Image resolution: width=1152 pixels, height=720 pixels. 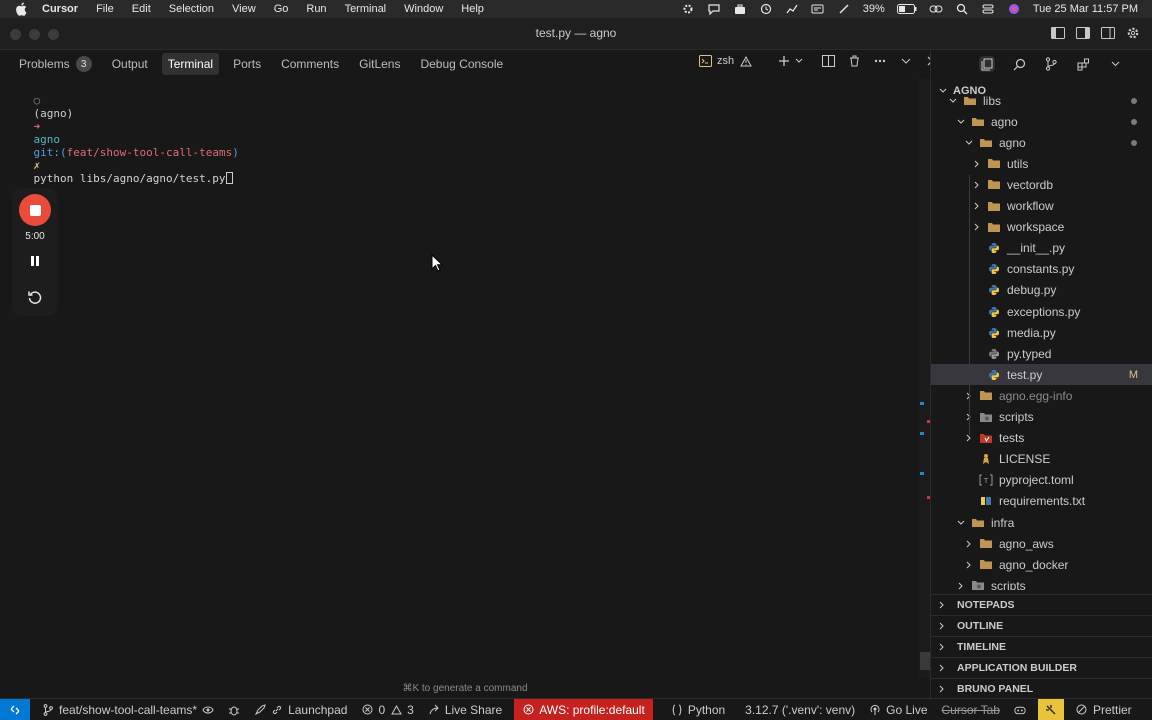 I want to click on chevron-right-icon, so click(x=977, y=206).